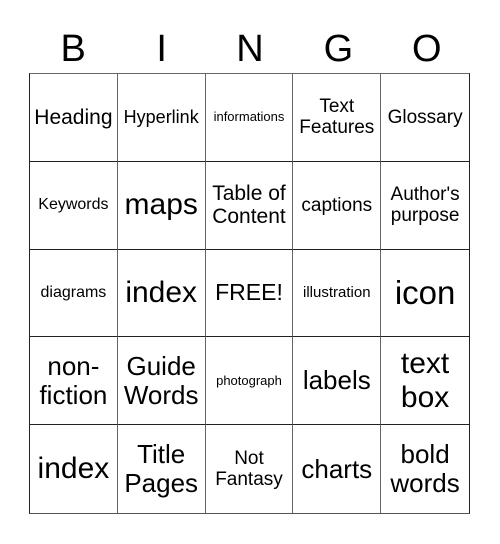  What do you see at coordinates (161, 381) in the screenshot?
I see `bingo-cell: Guide Words` at bounding box center [161, 381].